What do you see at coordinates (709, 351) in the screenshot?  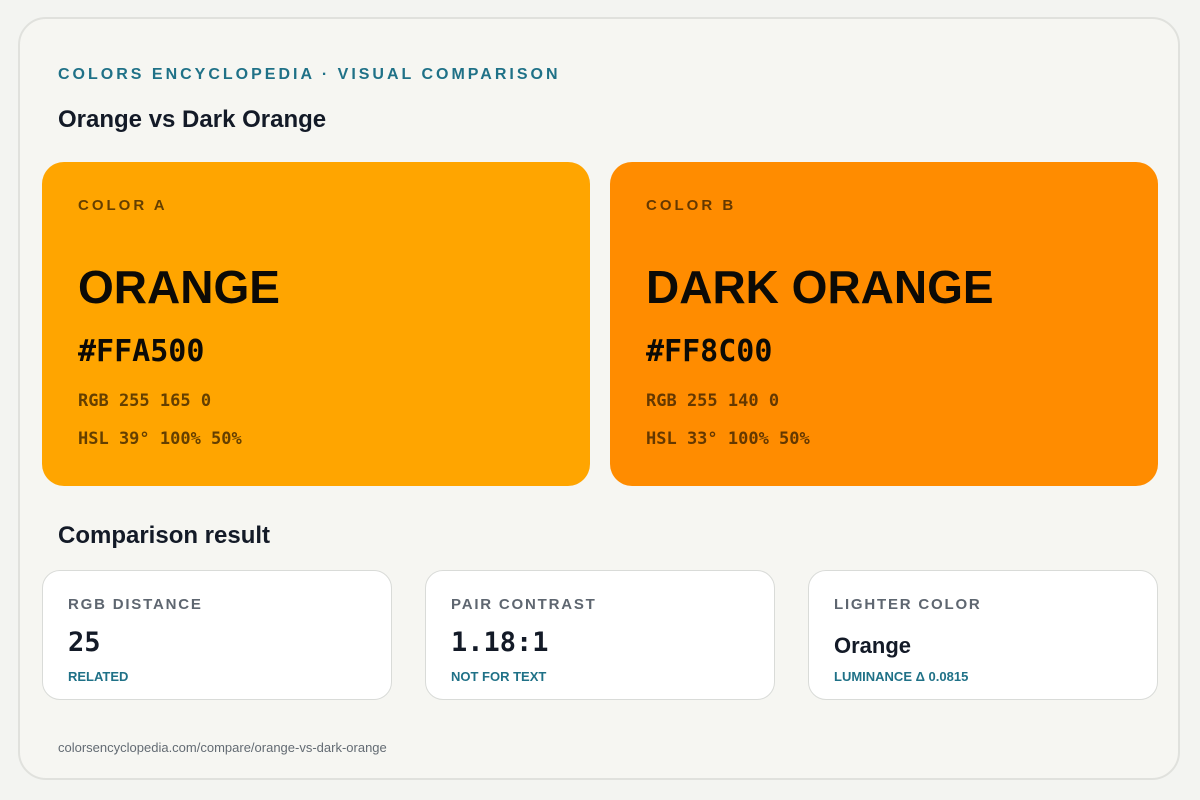 I see `color-b-hex: #FF8C00` at bounding box center [709, 351].